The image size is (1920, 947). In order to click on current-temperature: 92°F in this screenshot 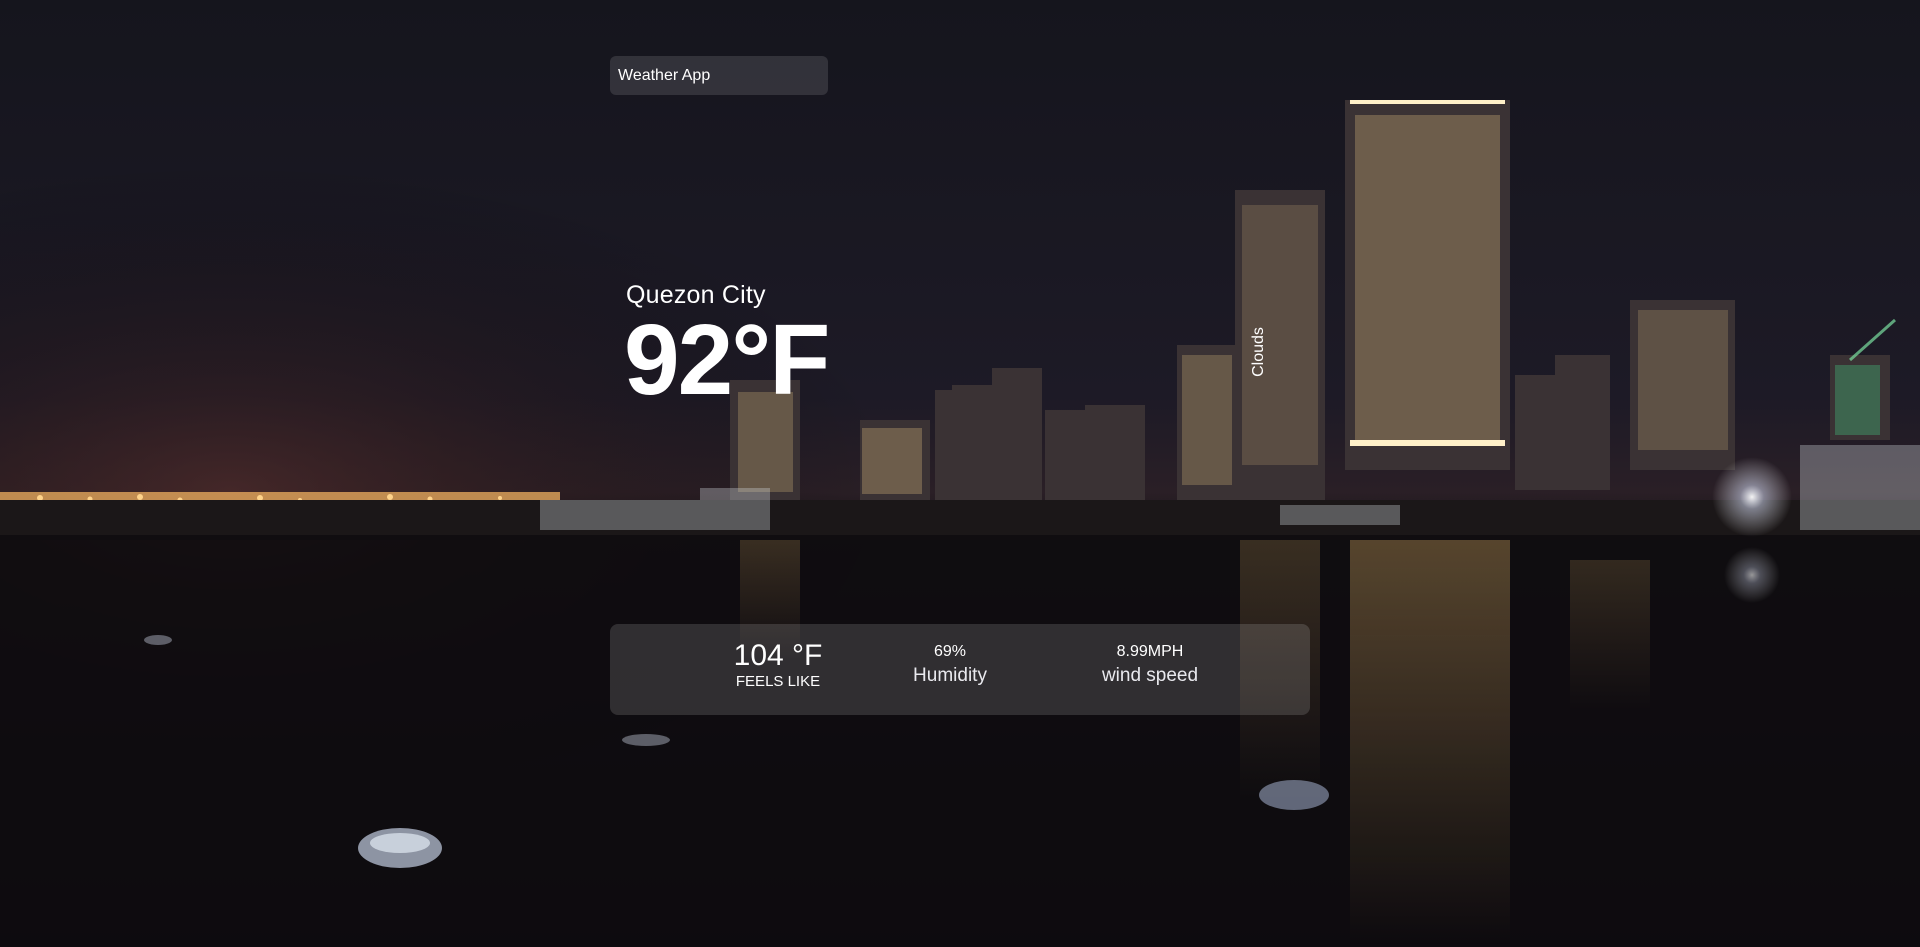, I will do `click(727, 360)`.